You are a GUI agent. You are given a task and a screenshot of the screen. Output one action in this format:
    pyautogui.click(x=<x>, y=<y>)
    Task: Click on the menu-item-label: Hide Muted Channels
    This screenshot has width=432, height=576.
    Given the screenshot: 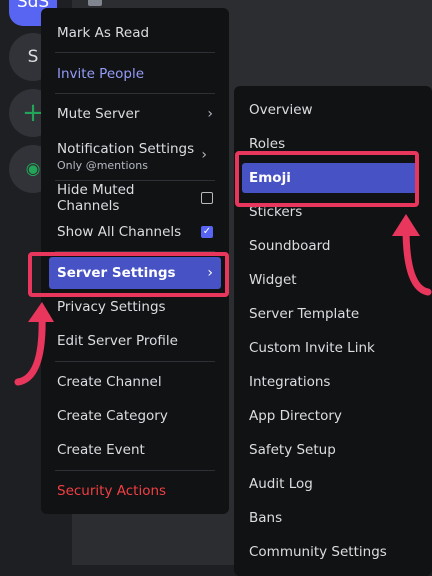 What is the action you would take?
    pyautogui.click(x=96, y=198)
    